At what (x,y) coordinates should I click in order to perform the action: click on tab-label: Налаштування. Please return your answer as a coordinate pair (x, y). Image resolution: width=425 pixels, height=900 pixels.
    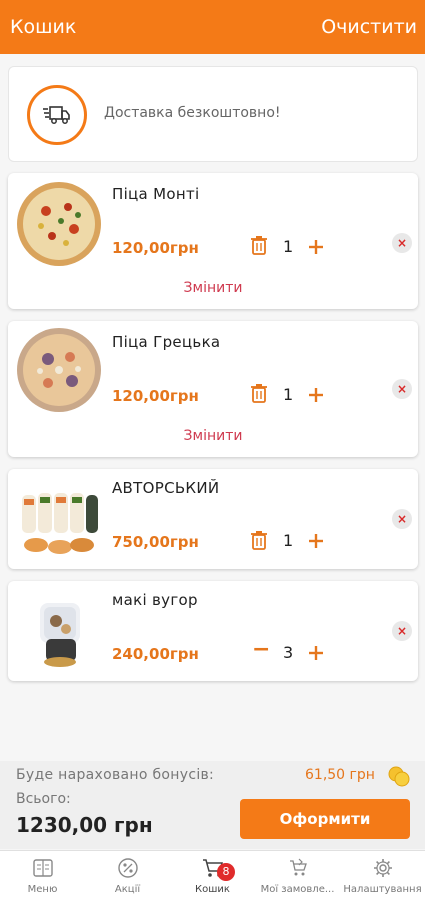
    Looking at the image, I should click on (382, 889).